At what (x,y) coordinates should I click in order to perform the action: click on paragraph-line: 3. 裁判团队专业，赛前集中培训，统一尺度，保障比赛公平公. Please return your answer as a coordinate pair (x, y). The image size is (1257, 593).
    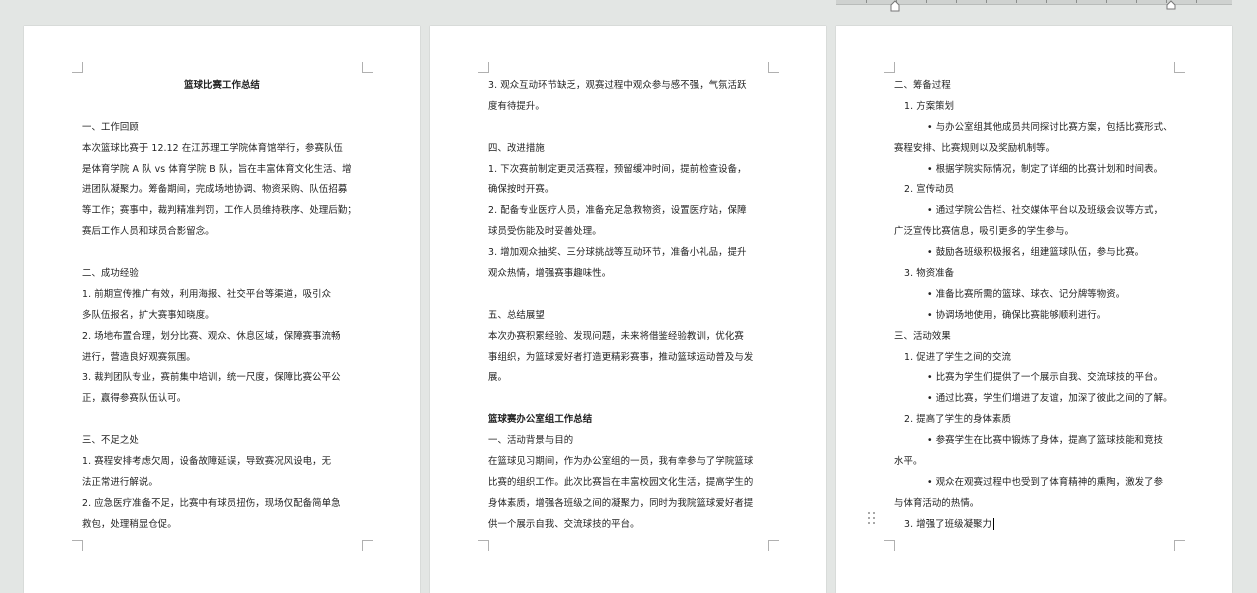
    Looking at the image, I should click on (222, 378).